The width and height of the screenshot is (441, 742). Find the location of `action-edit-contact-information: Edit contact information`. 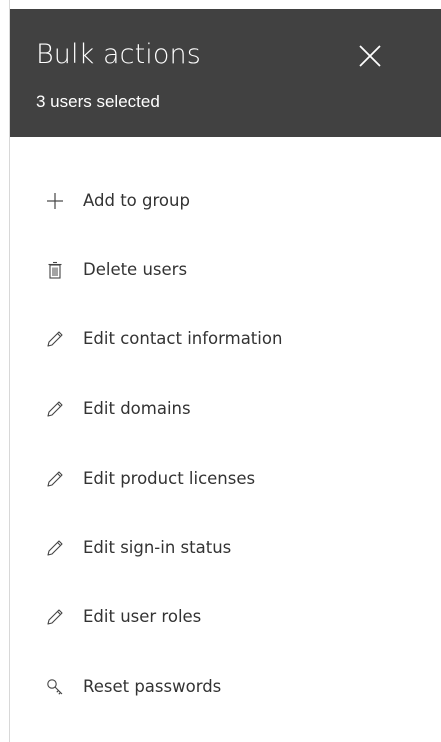

action-edit-contact-information: Edit contact information is located at coordinates (175, 339).